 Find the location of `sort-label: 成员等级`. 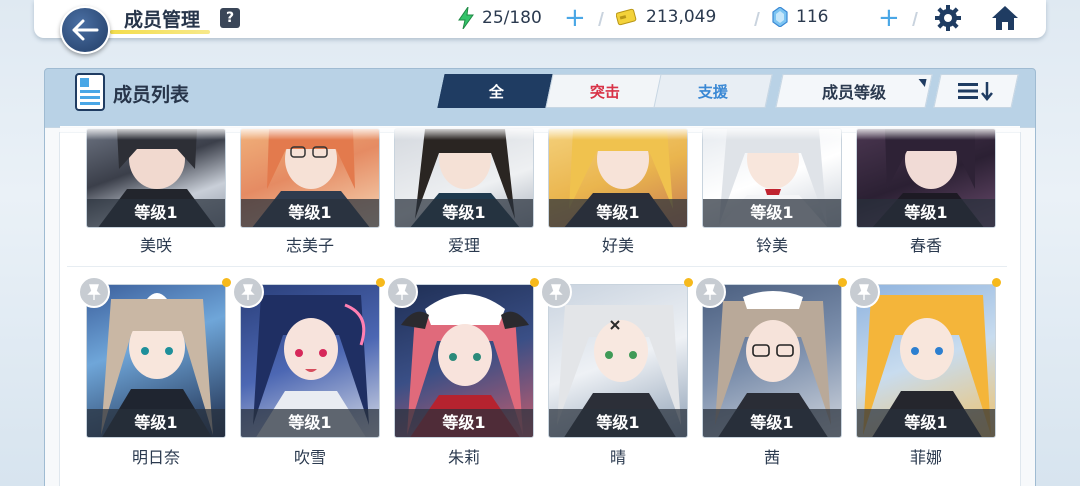

sort-label: 成员等级 is located at coordinates (853, 92).